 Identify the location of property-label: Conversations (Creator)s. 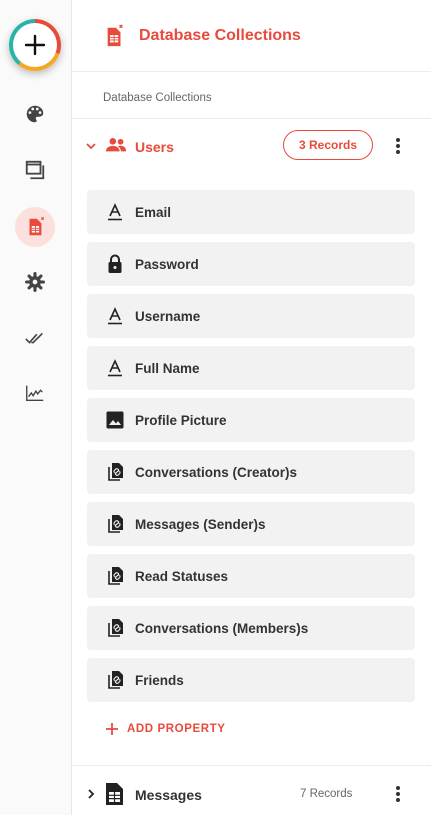
(216, 472).